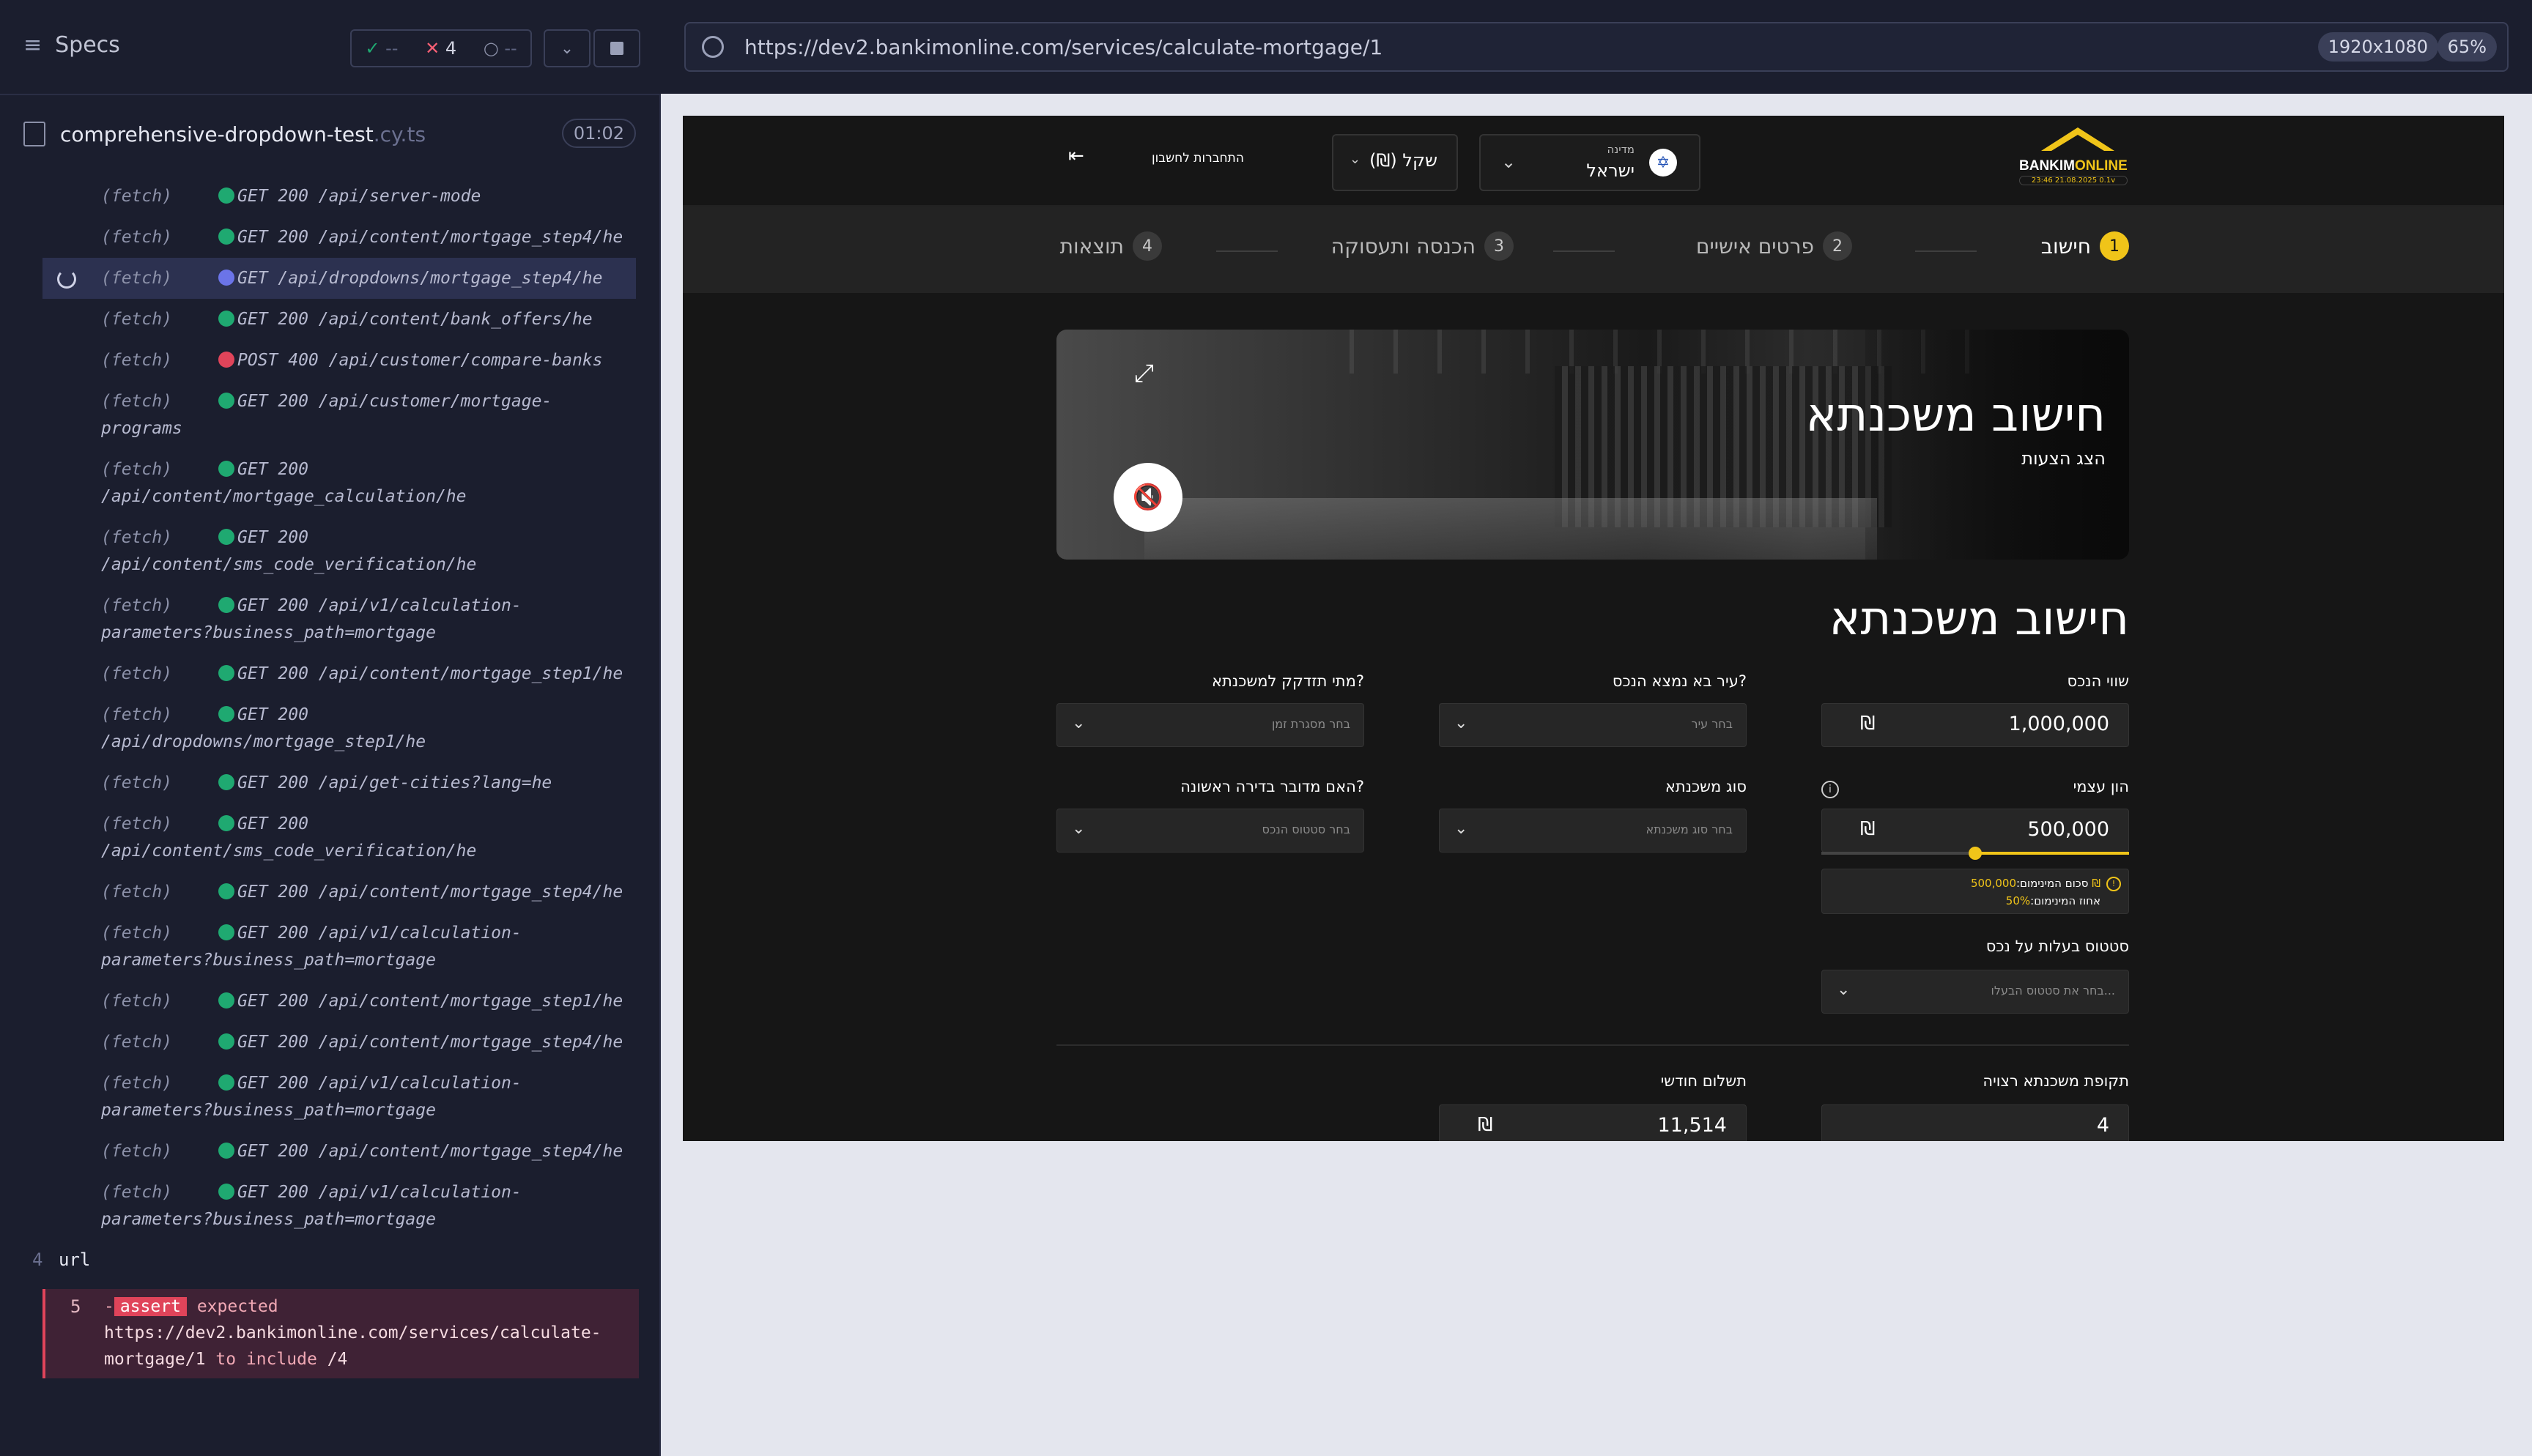 Image resolution: width=2532 pixels, height=1456 pixels. What do you see at coordinates (1593, 831) in the screenshot?
I see `mortgage-type-dropdown: ⌄ בחר סוג משכנתא` at bounding box center [1593, 831].